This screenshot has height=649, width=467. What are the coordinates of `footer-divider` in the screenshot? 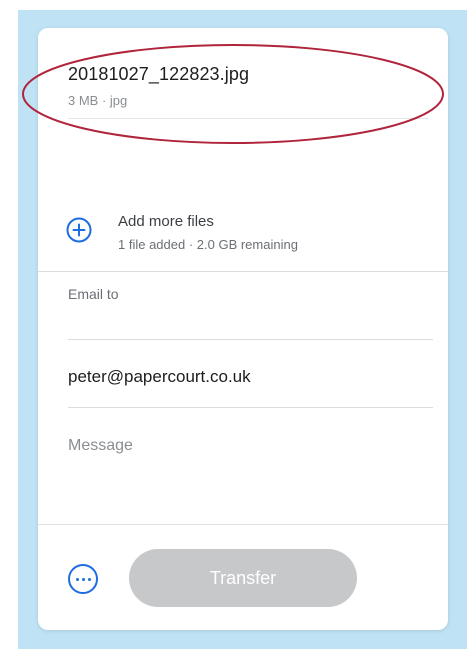 It's located at (243, 524).